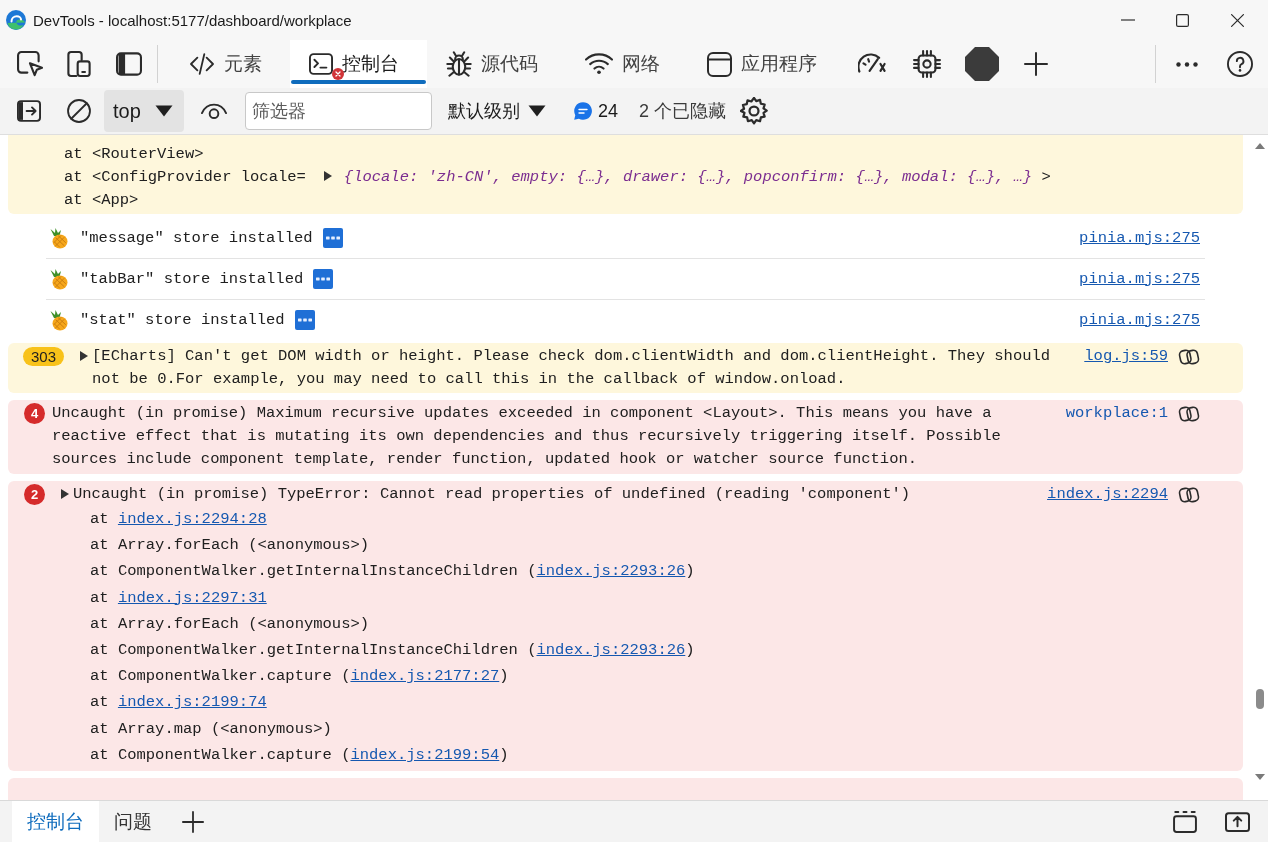 The width and height of the screenshot is (1268, 842). I want to click on help-icon, so click(1240, 64).